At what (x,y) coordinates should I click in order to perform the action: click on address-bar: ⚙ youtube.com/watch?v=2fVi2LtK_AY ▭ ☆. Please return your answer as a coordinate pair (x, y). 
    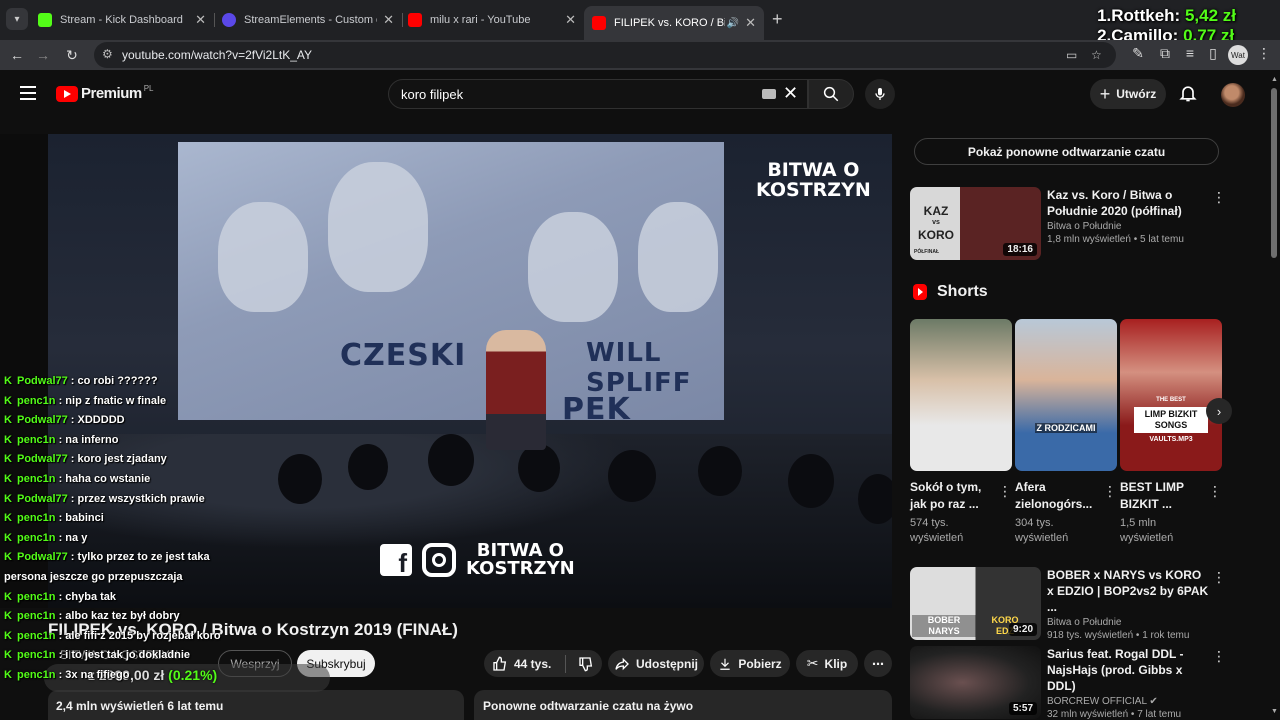
    Looking at the image, I should click on (605, 55).